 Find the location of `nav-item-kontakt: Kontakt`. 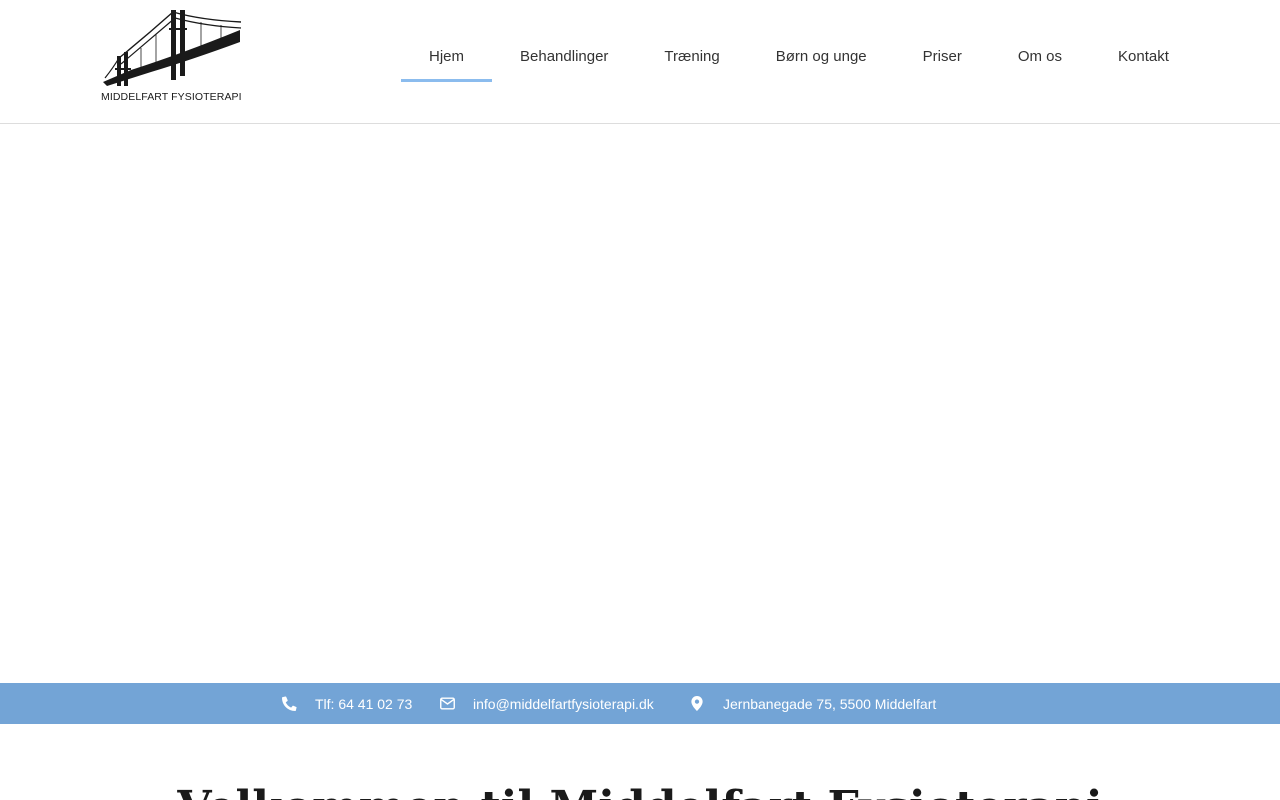

nav-item-kontakt: Kontakt is located at coordinates (1143, 56).